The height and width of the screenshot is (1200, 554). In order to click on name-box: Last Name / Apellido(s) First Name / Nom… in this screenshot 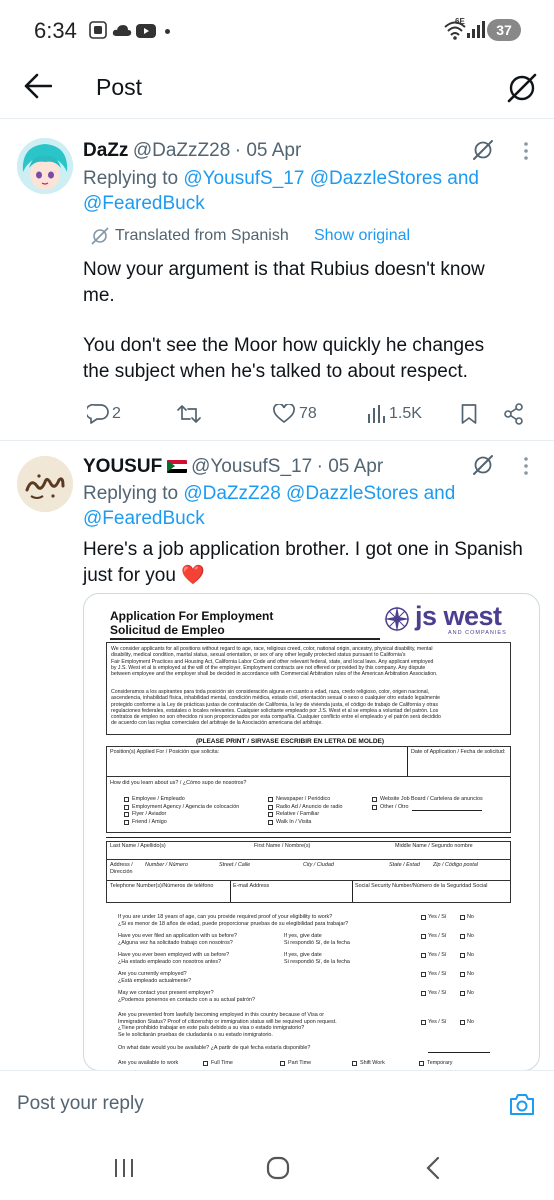, I will do `click(308, 850)`.